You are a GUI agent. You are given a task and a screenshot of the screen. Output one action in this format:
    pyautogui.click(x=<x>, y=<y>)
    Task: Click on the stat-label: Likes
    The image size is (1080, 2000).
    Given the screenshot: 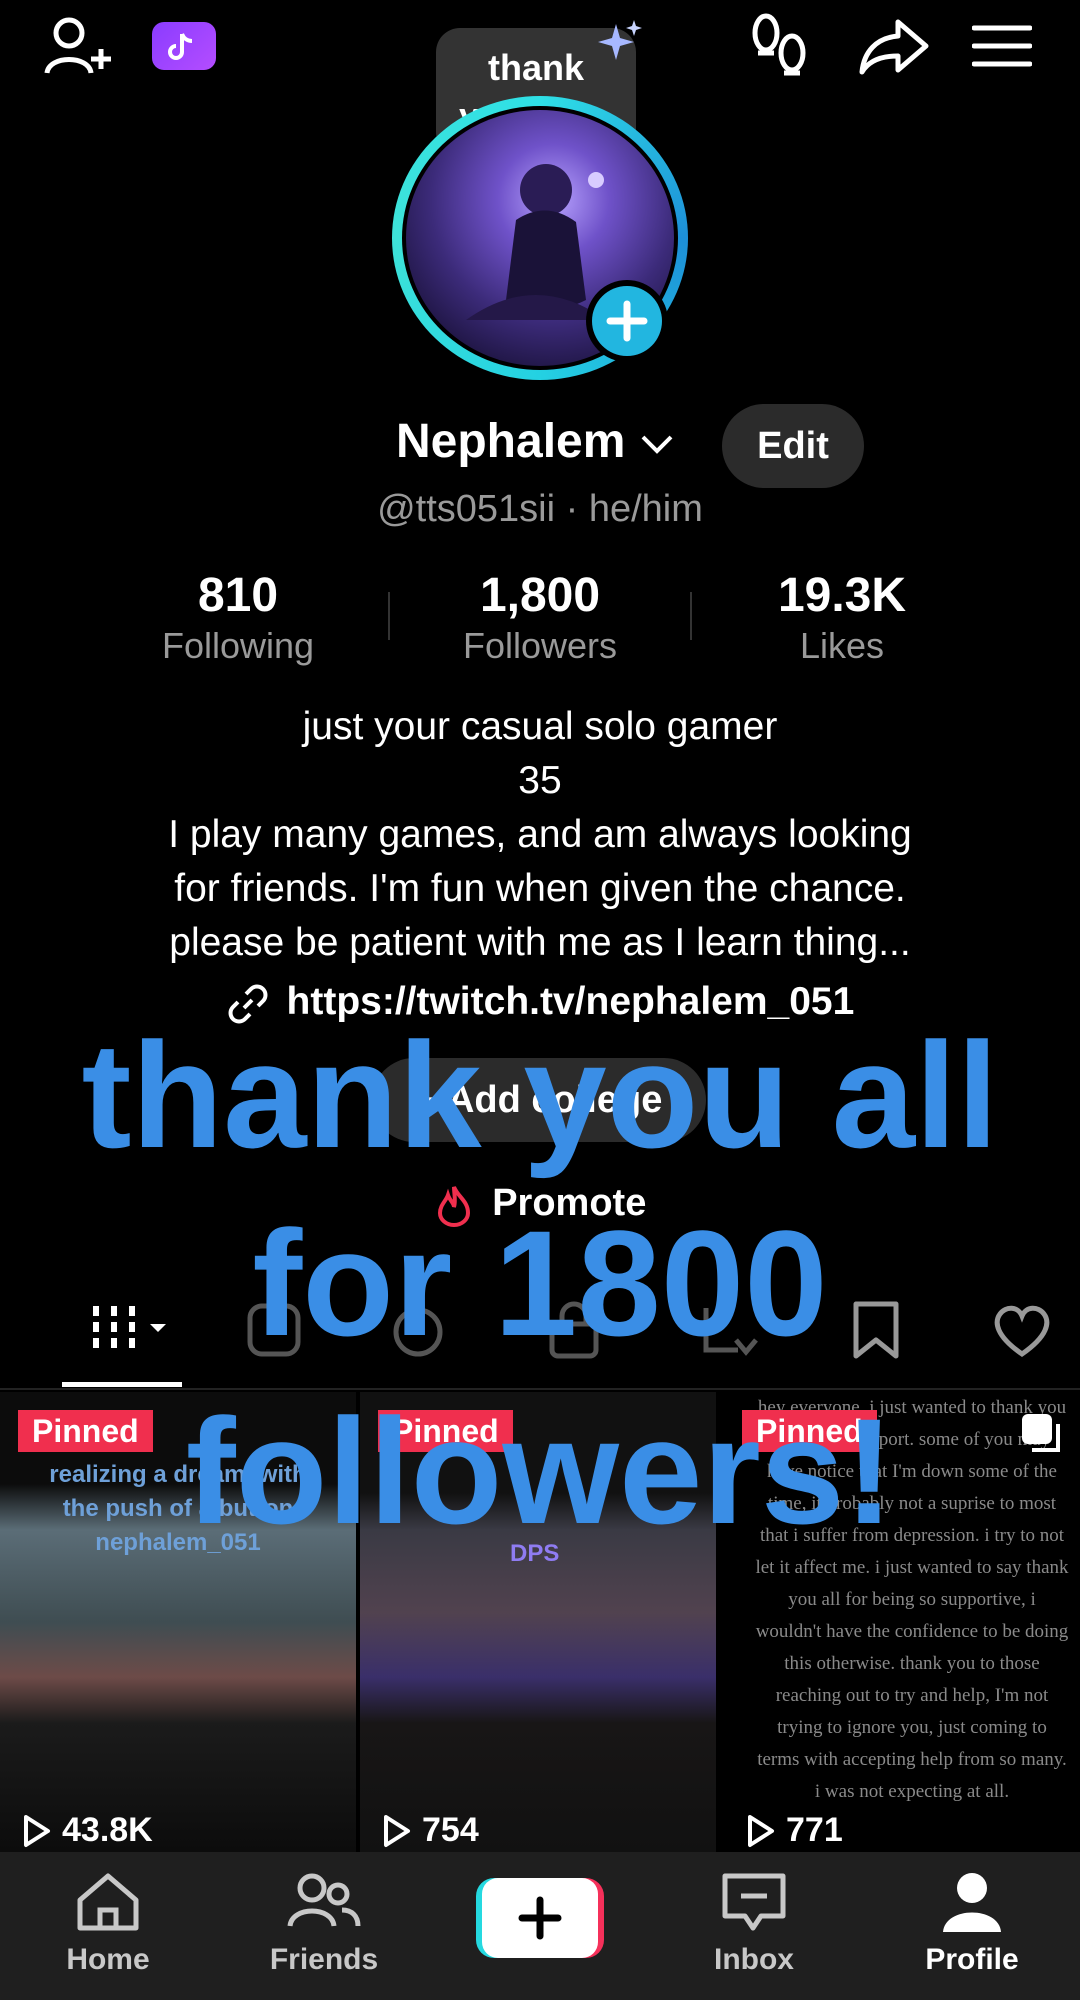 What is the action you would take?
    pyautogui.click(x=842, y=645)
    